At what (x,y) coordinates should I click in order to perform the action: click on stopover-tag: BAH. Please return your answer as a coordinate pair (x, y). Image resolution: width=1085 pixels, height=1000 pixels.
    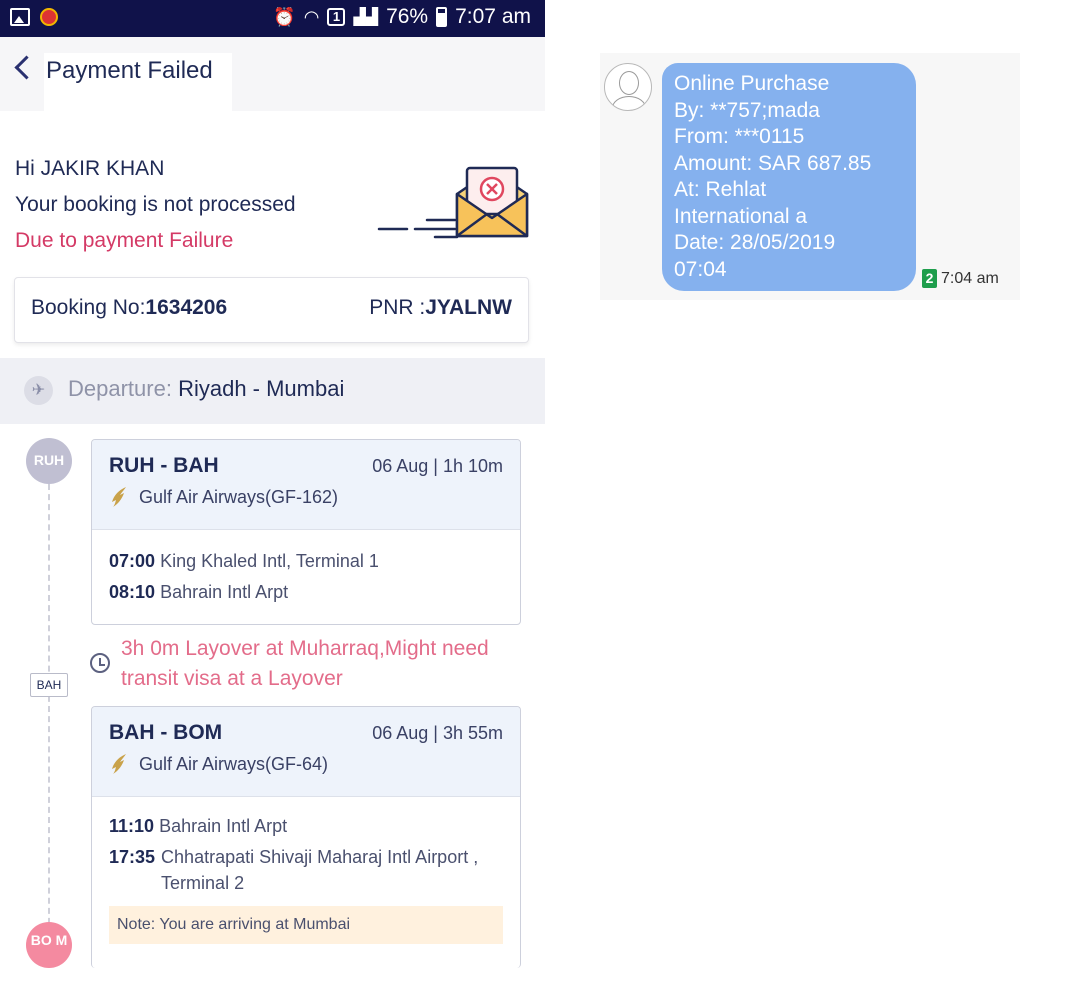
    Looking at the image, I should click on (49, 685).